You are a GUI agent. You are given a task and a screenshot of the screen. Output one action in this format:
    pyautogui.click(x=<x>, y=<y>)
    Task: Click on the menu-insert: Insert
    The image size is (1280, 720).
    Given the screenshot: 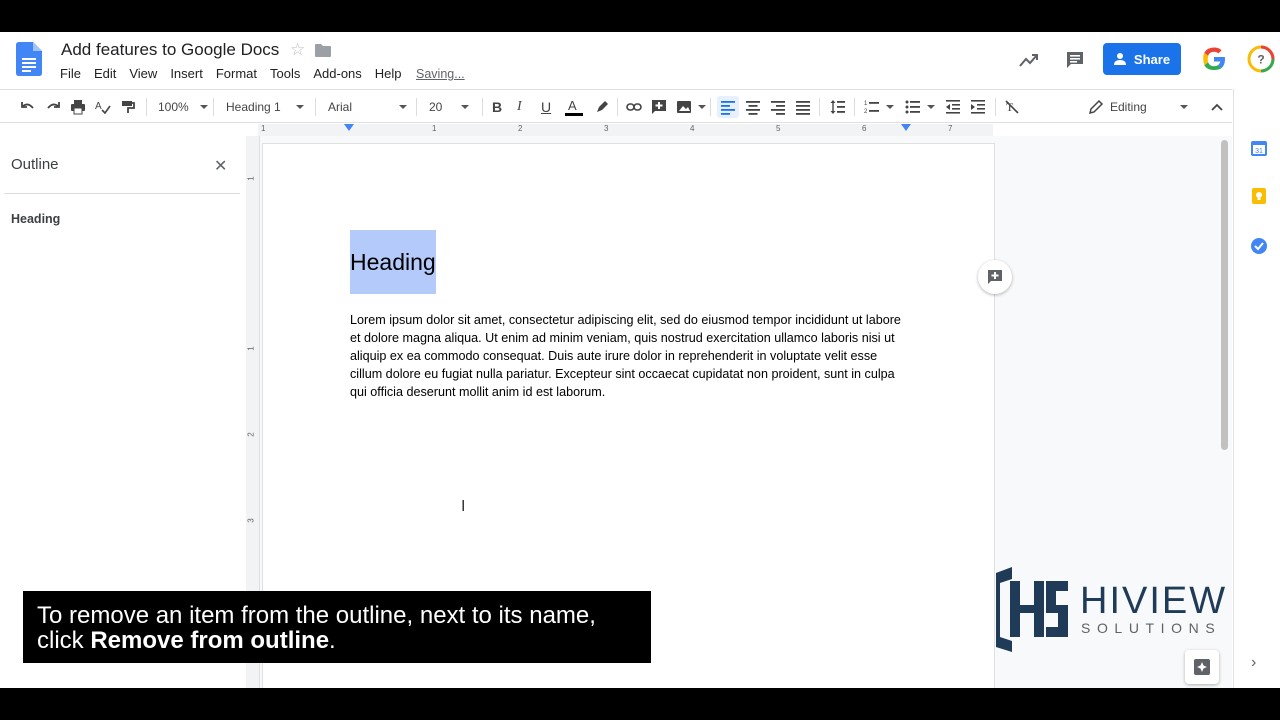 What is the action you would take?
    pyautogui.click(x=189, y=73)
    